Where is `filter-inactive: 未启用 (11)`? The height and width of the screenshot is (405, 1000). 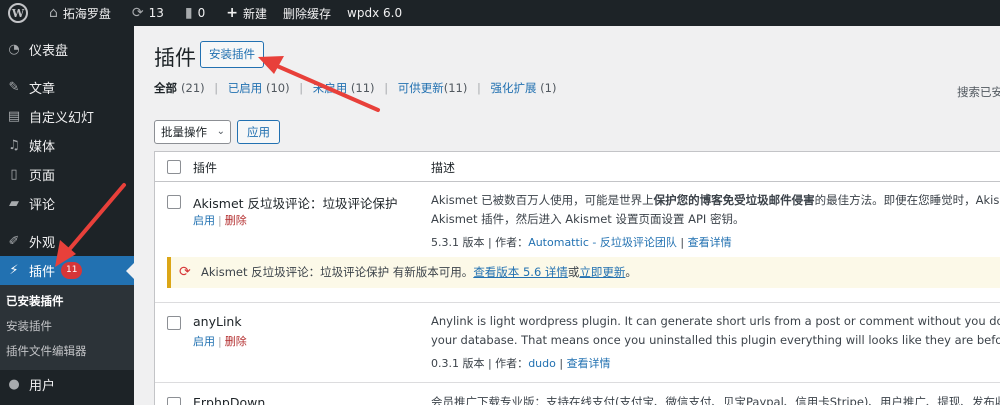 filter-inactive: 未启用 (11) is located at coordinates (344, 88).